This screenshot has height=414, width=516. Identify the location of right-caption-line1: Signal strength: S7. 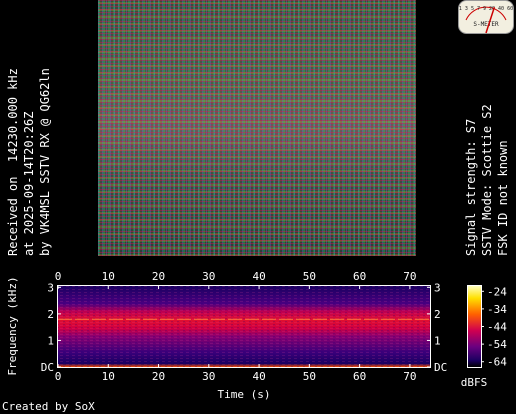
(471, 187).